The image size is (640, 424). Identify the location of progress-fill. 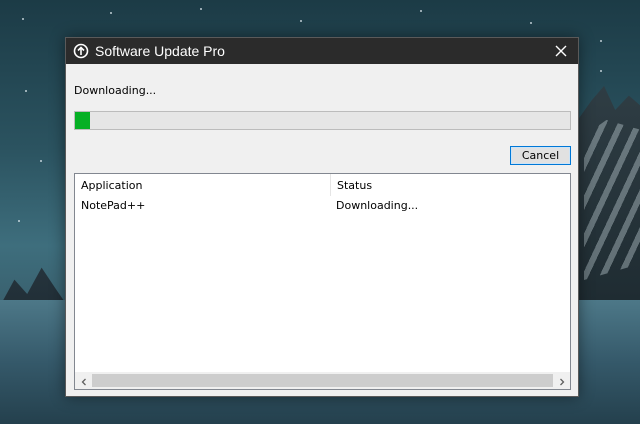
(82, 120).